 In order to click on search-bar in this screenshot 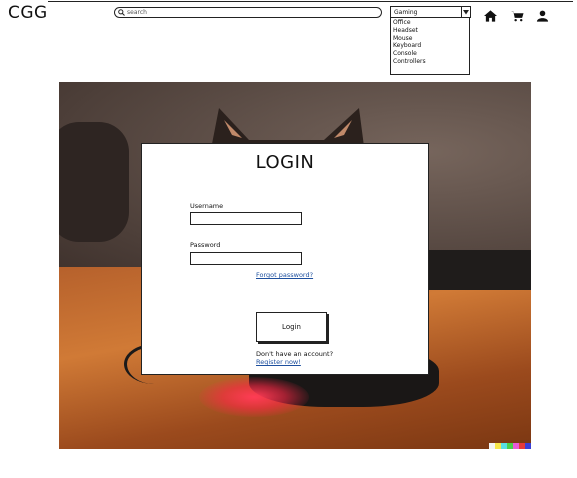, I will do `click(248, 12)`.